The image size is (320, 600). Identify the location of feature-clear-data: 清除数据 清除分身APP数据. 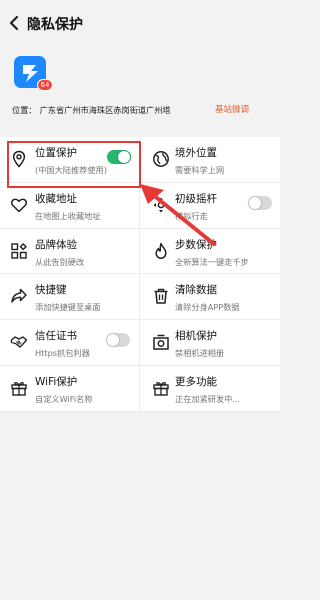
(210, 296).